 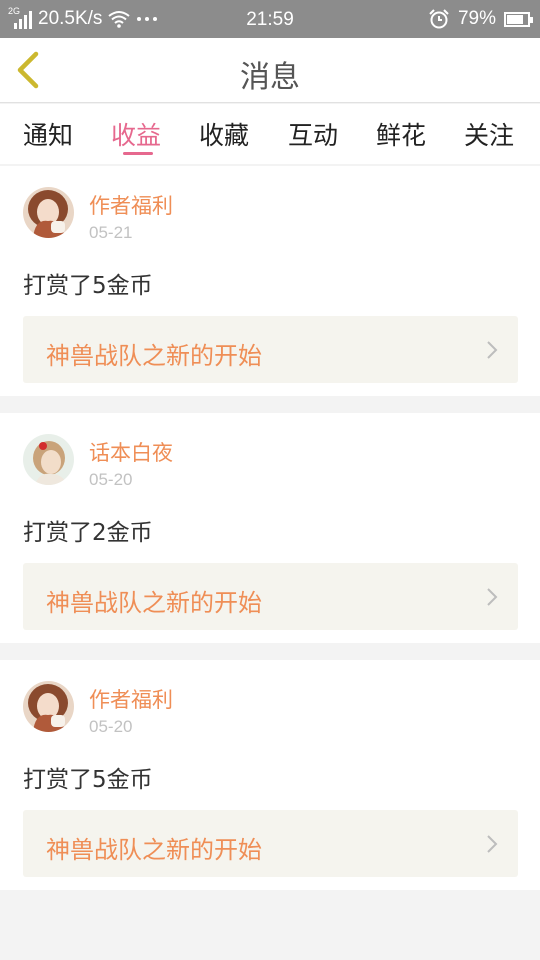 I want to click on nav-bar: 消息, so click(x=270, y=70).